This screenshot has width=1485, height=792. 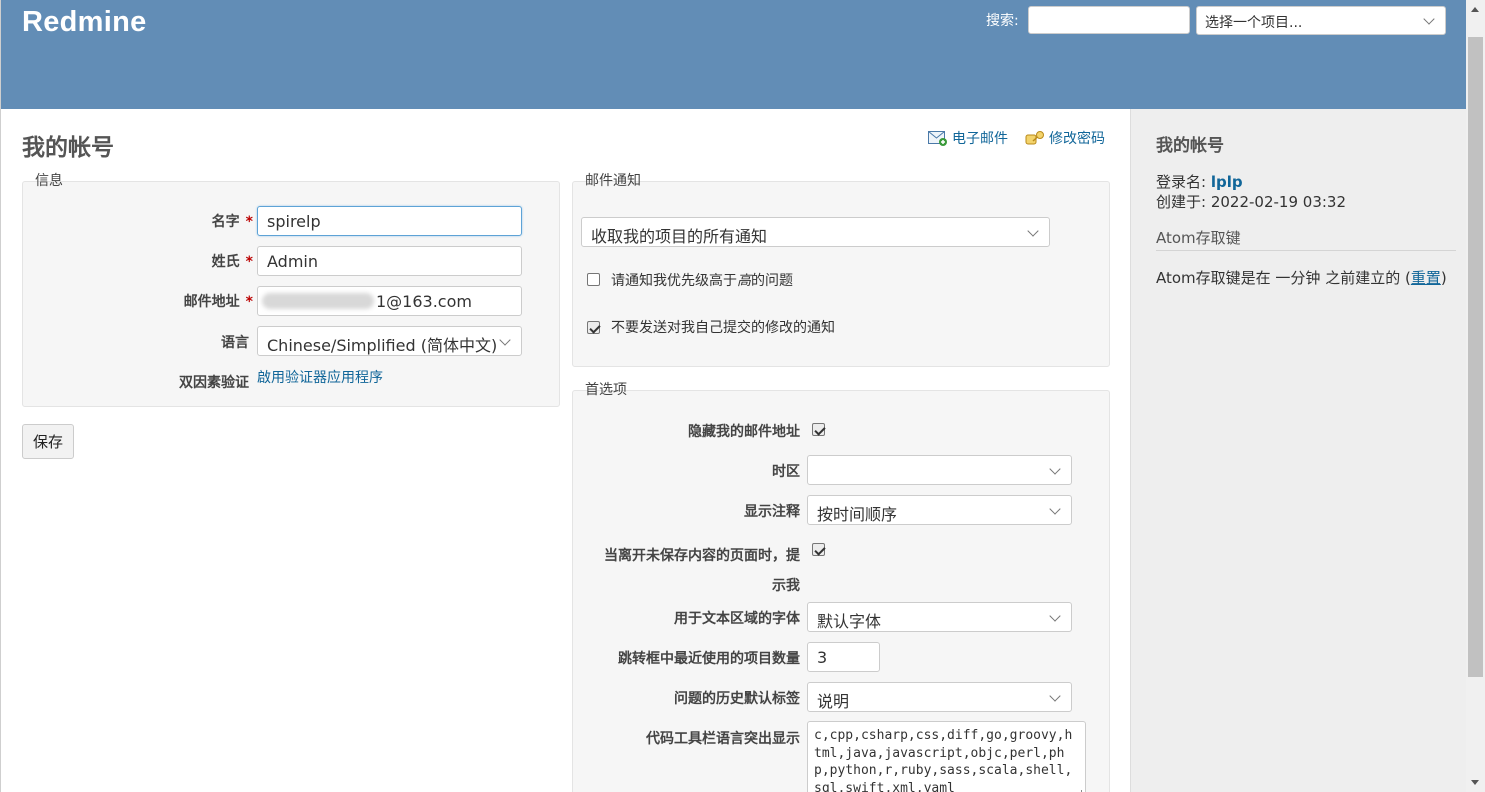 What do you see at coordinates (674, 281) in the screenshot?
I see `notify-high-priority-text: 请通知我优先级高于` at bounding box center [674, 281].